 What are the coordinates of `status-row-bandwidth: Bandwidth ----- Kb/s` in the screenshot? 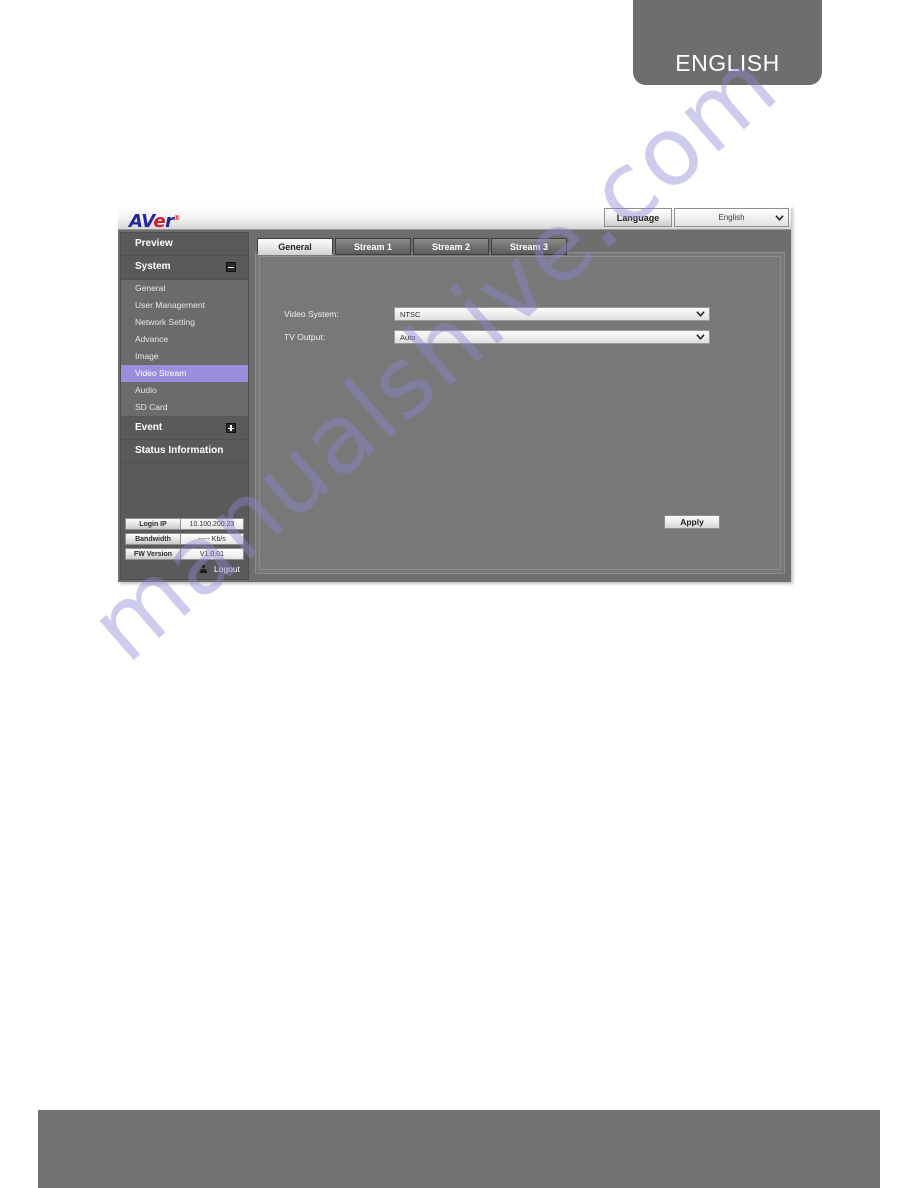 It's located at (184, 539).